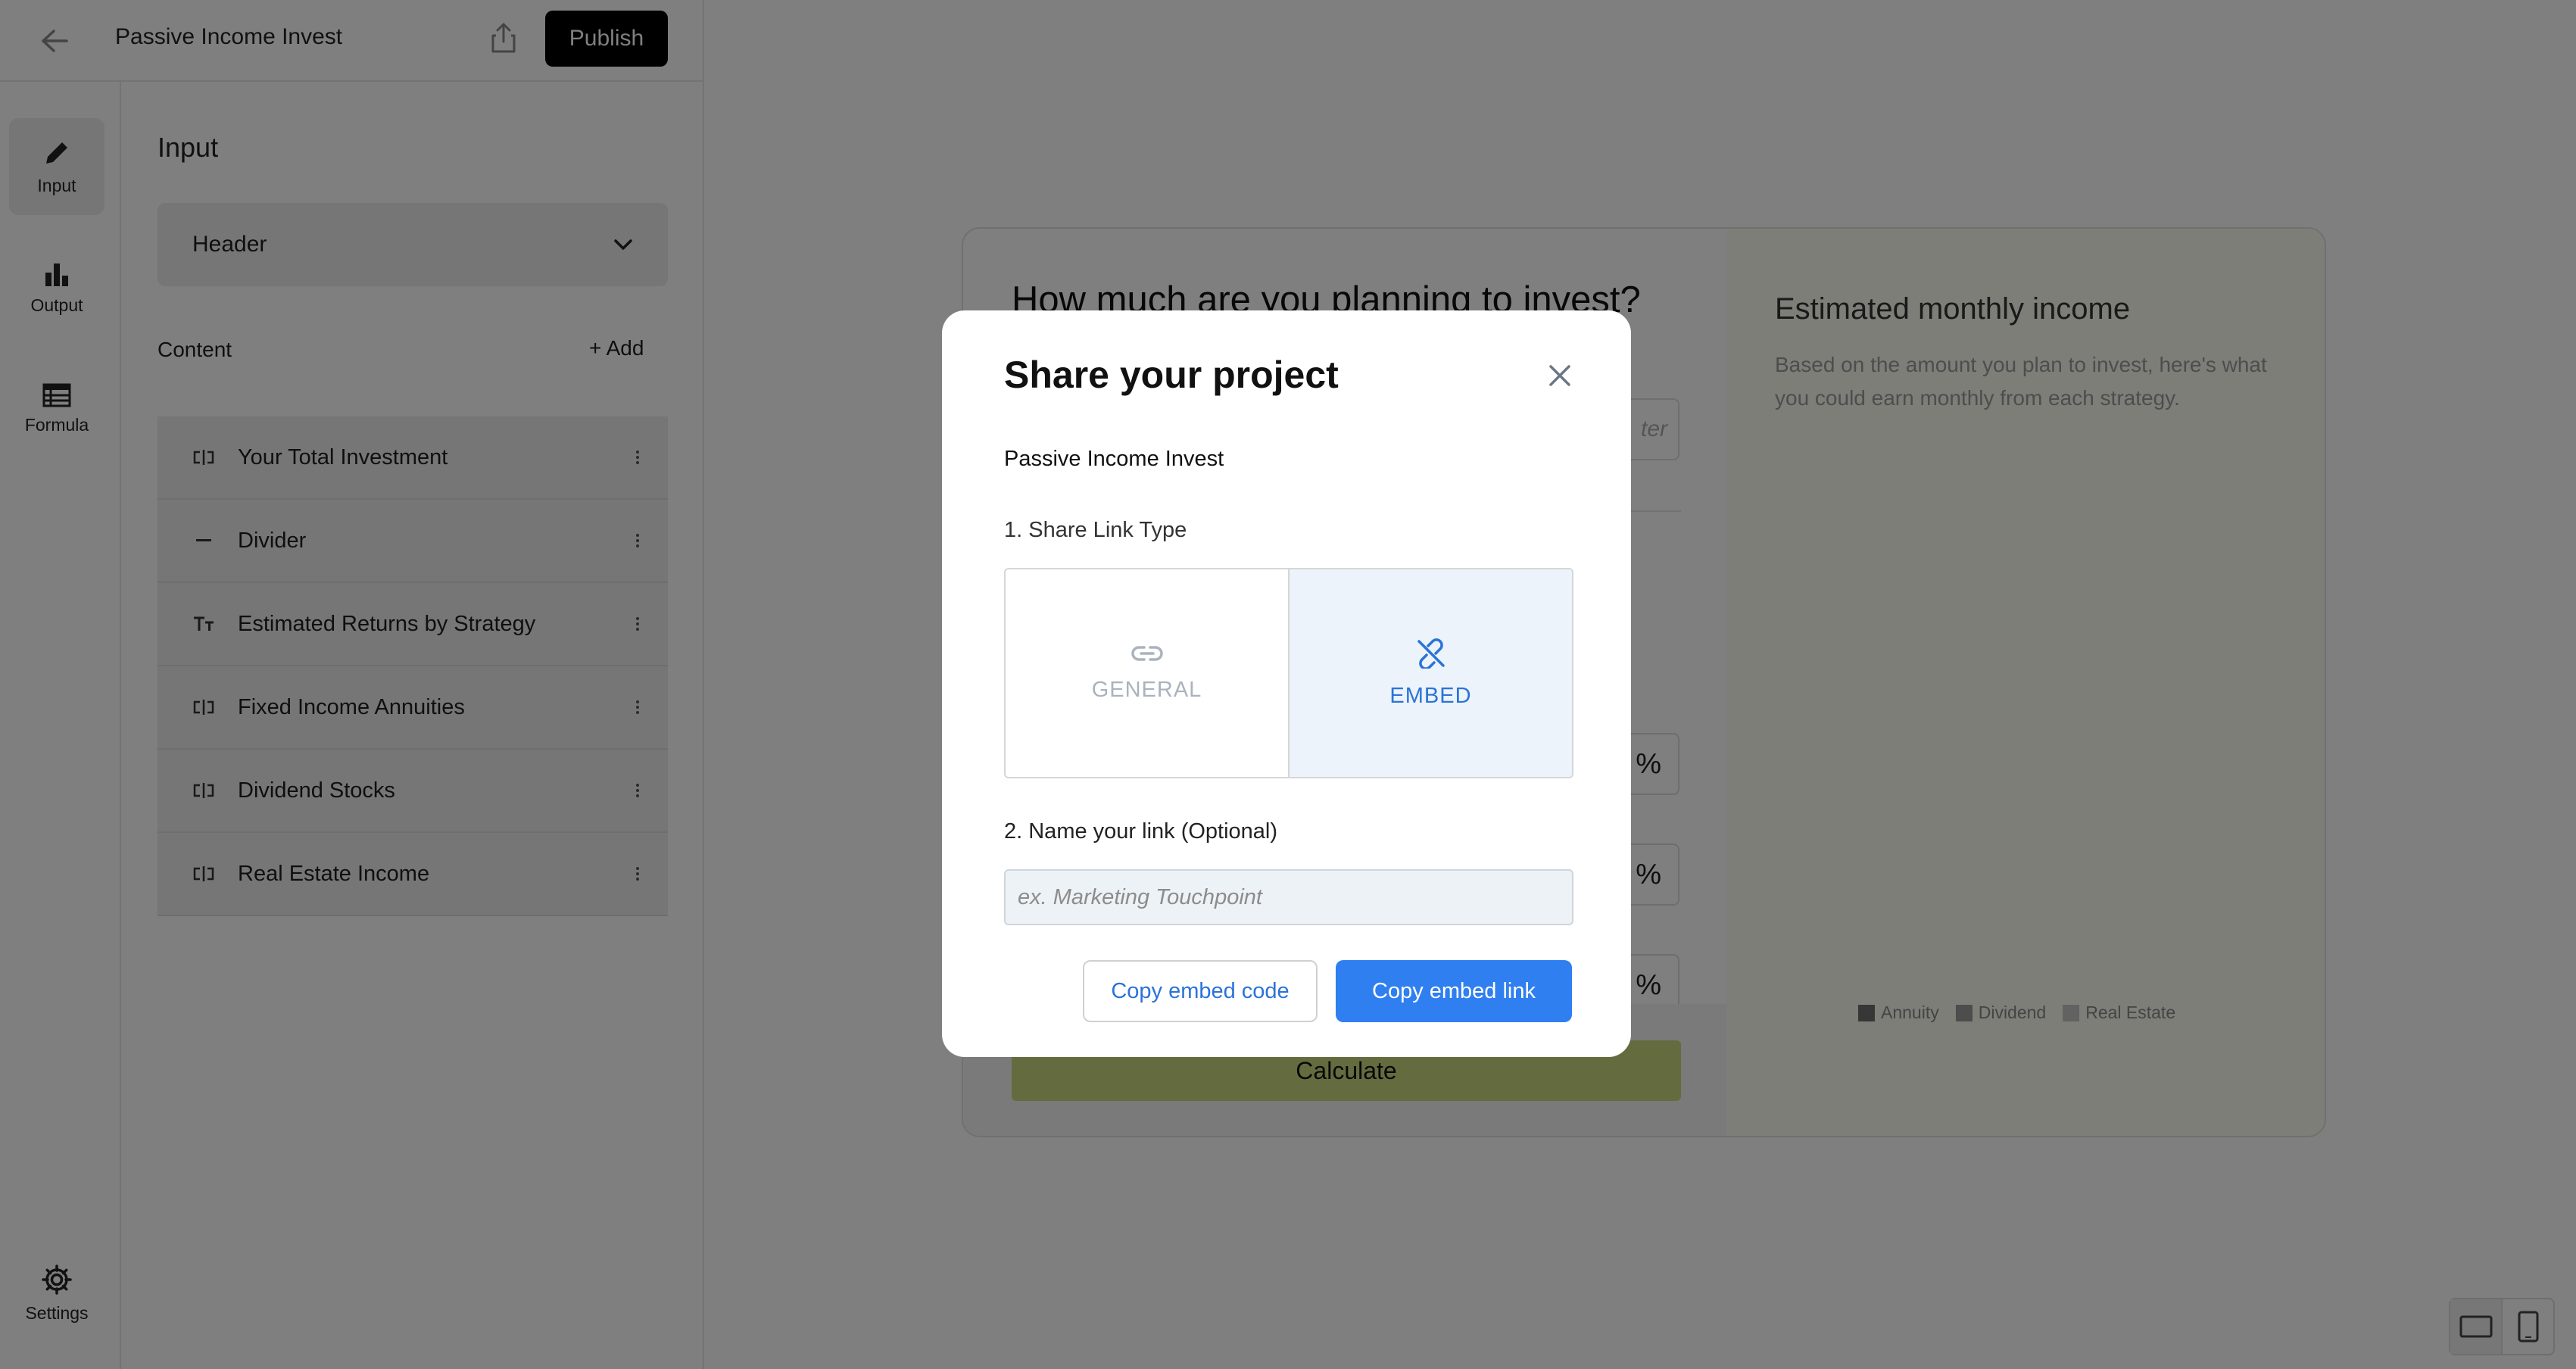  I want to click on project-name: Passive Income Invest, so click(1114, 459).